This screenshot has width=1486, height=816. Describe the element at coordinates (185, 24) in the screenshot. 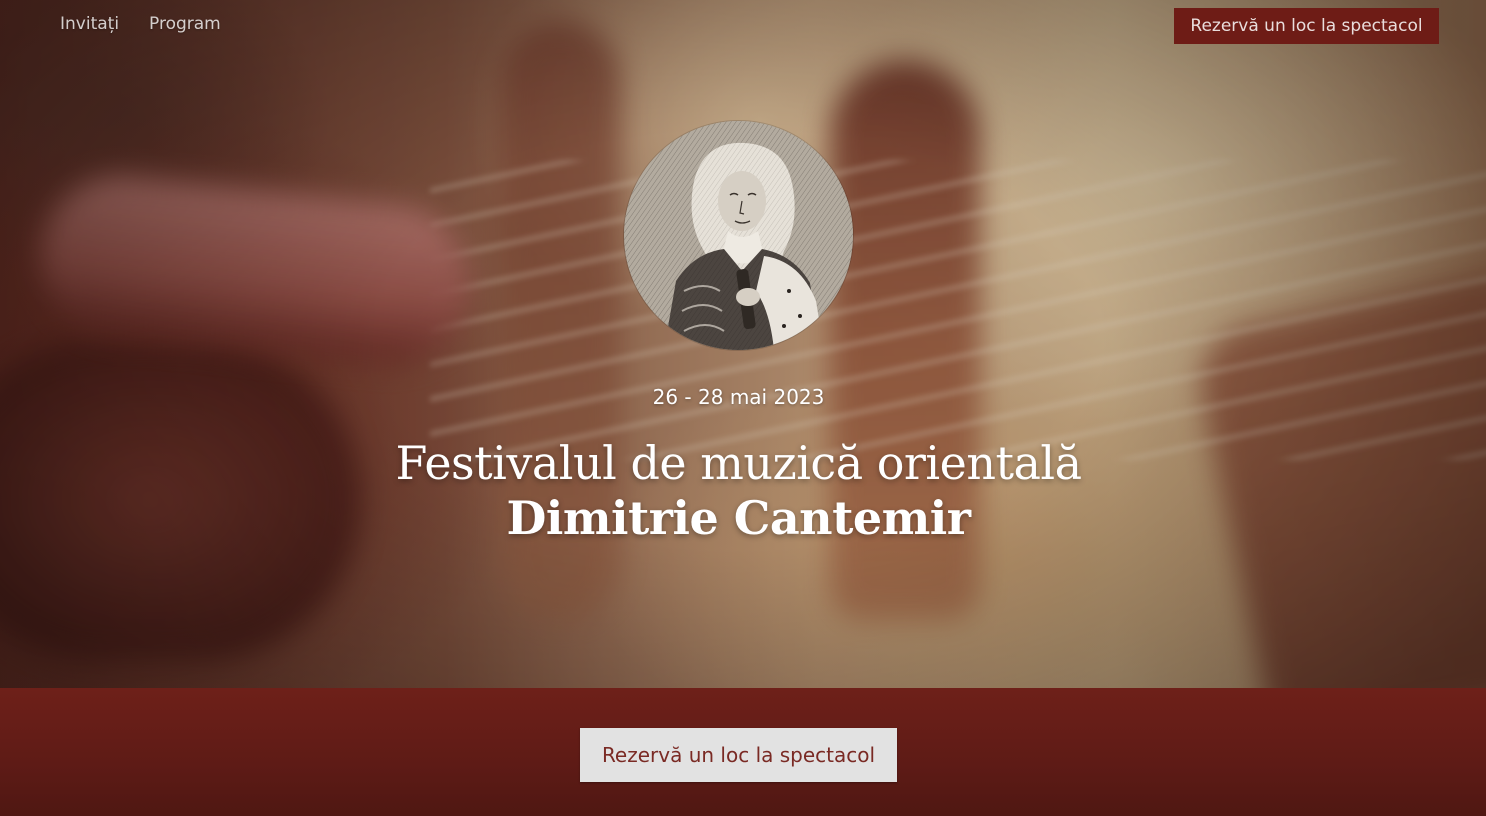

I see `nav-link-program: Program` at that location.